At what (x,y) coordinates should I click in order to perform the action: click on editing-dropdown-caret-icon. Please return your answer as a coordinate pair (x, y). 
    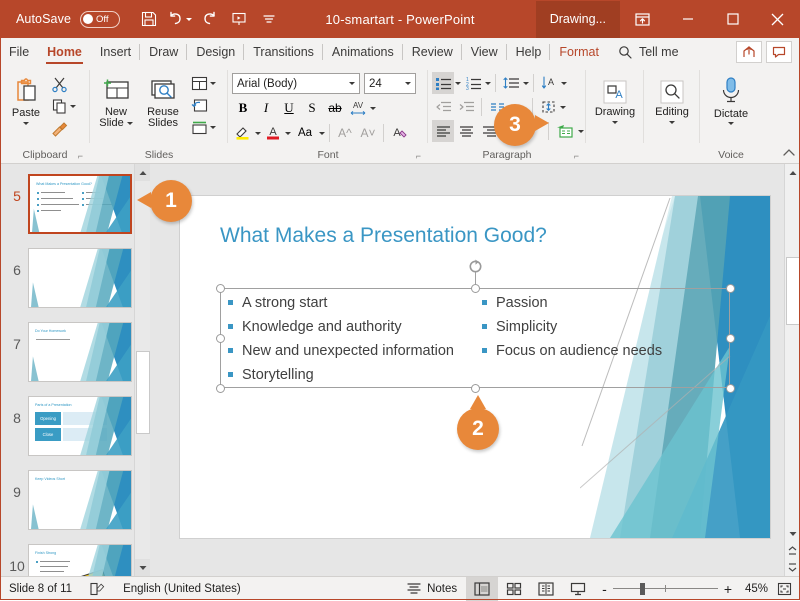
    Looking at the image, I should click on (672, 122).